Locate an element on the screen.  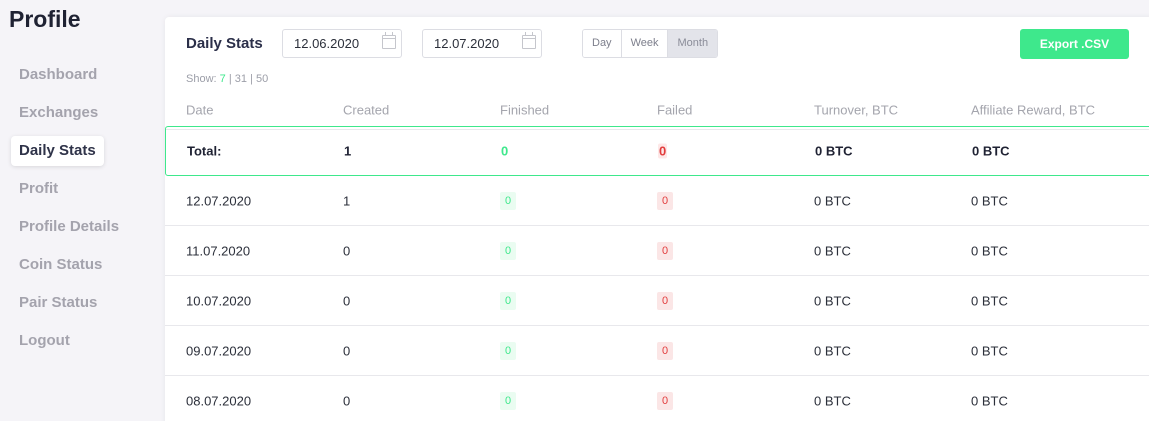
row-date: 08.07.2020 is located at coordinates (219, 400).